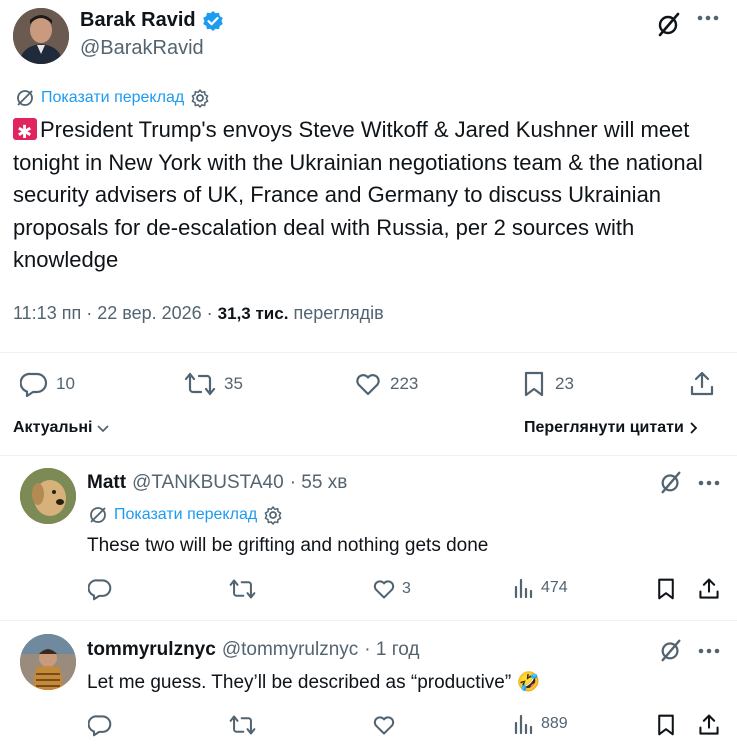  Describe the element at coordinates (138, 20) in the screenshot. I see `author-name-text: Barak Ravid` at that location.